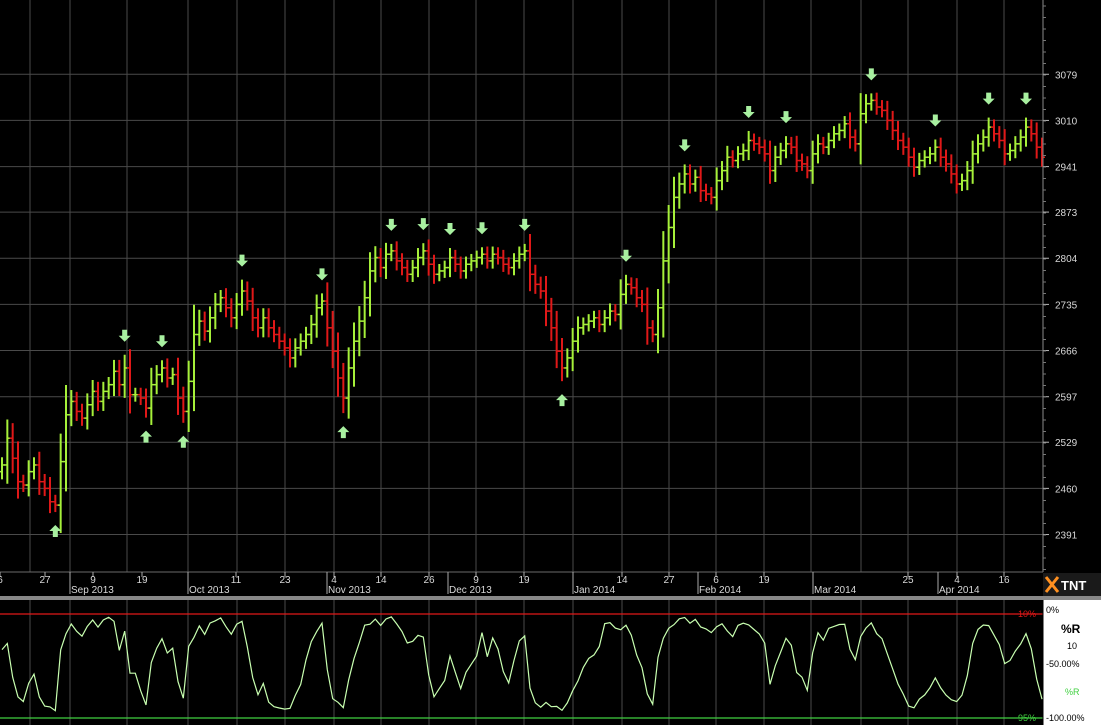  What do you see at coordinates (595, 590) in the screenshot?
I see `month-tick-label: Jan 2014` at bounding box center [595, 590].